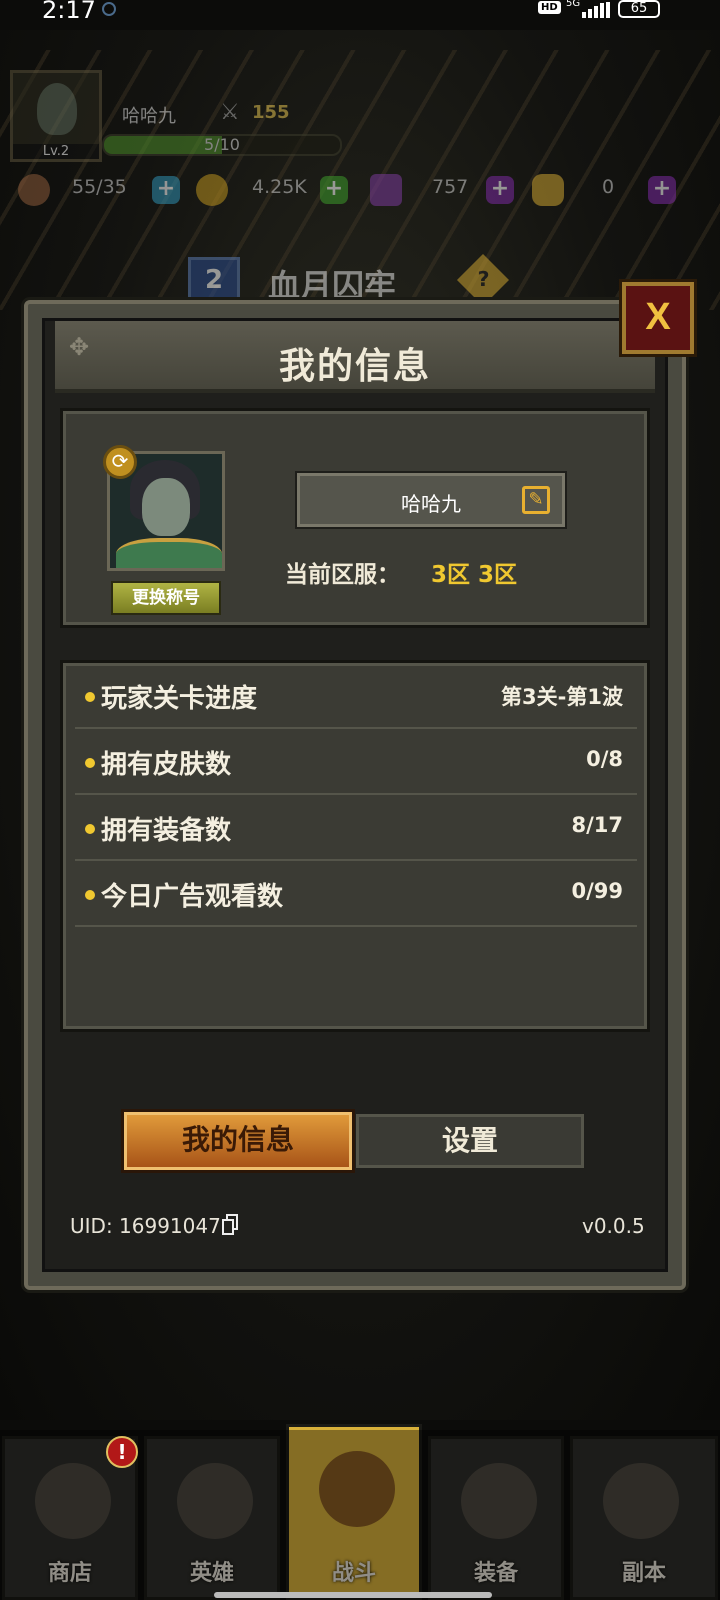 This screenshot has width=720, height=1600. I want to click on edit-name-icon: ✎, so click(536, 500).